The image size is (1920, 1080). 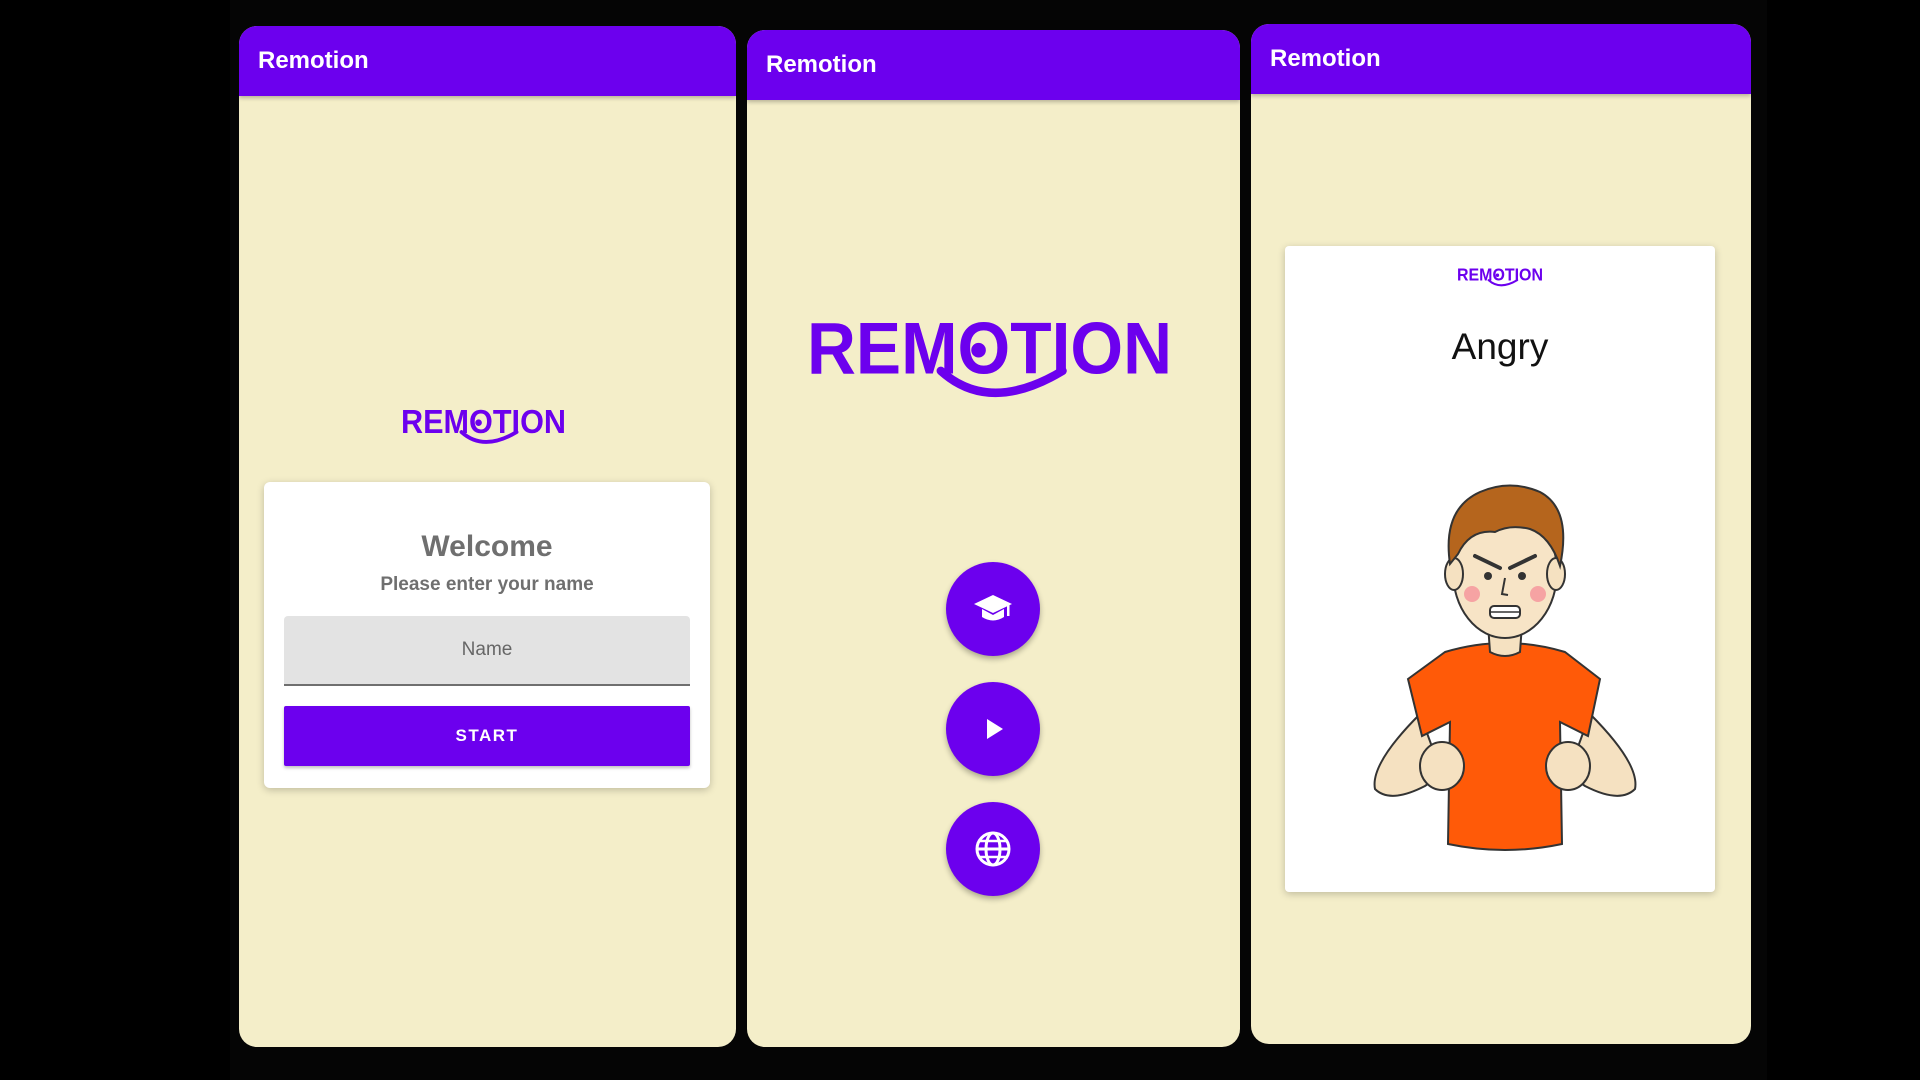 I want to click on play-button, so click(x=993, y=729).